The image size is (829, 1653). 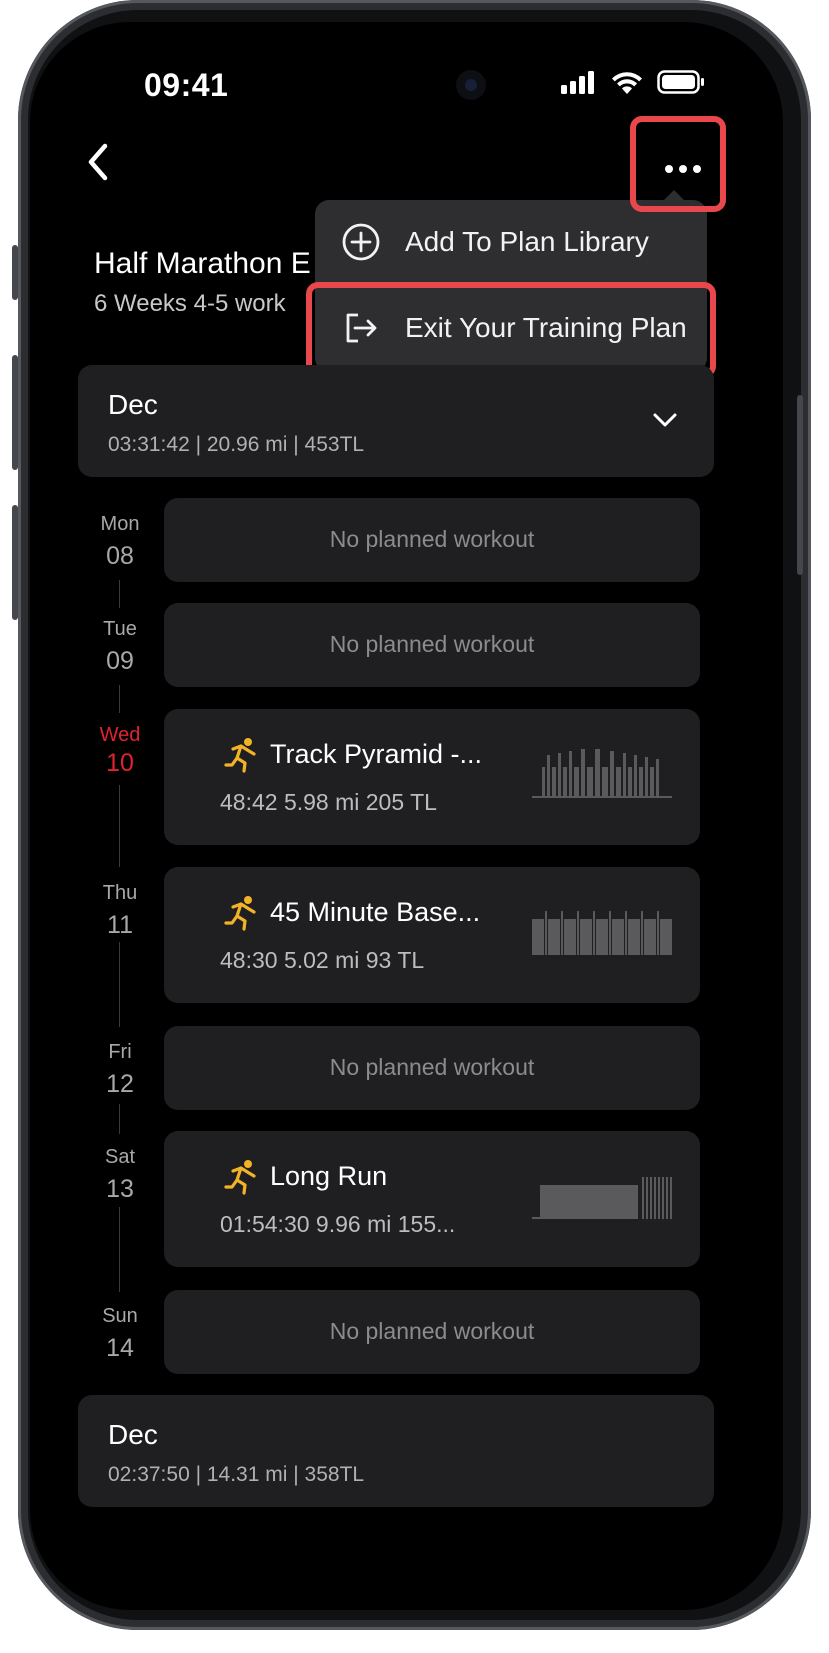 I want to click on day-date: 11, so click(x=120, y=925).